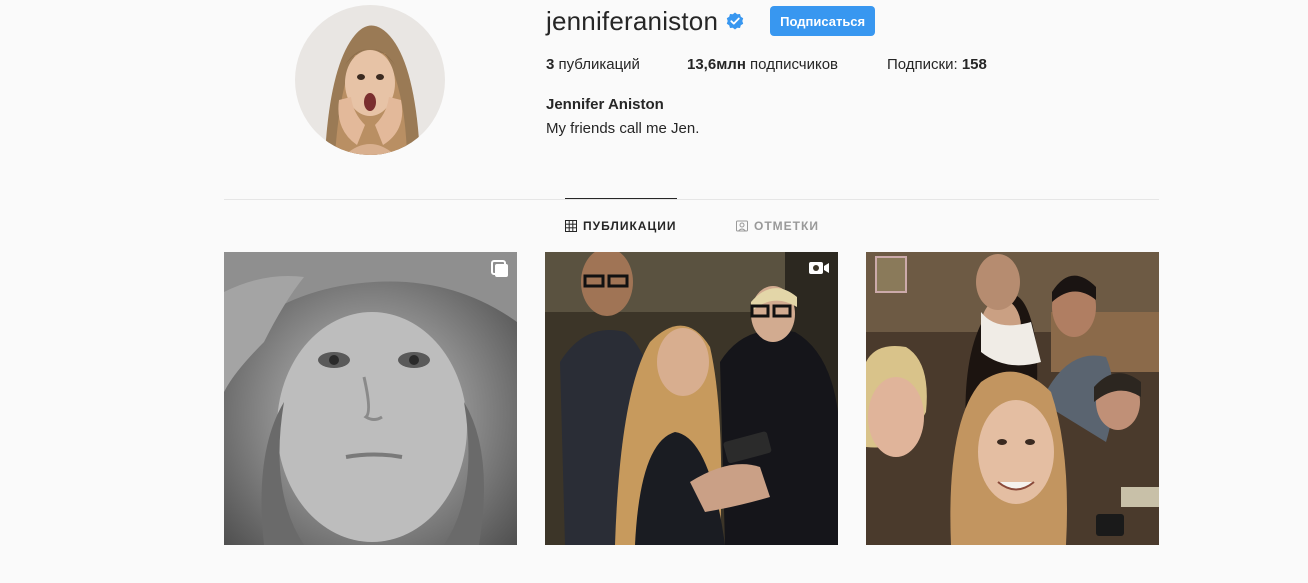 The width and height of the screenshot is (1308, 583). What do you see at coordinates (499, 268) in the screenshot?
I see `multiple-photos-icon` at bounding box center [499, 268].